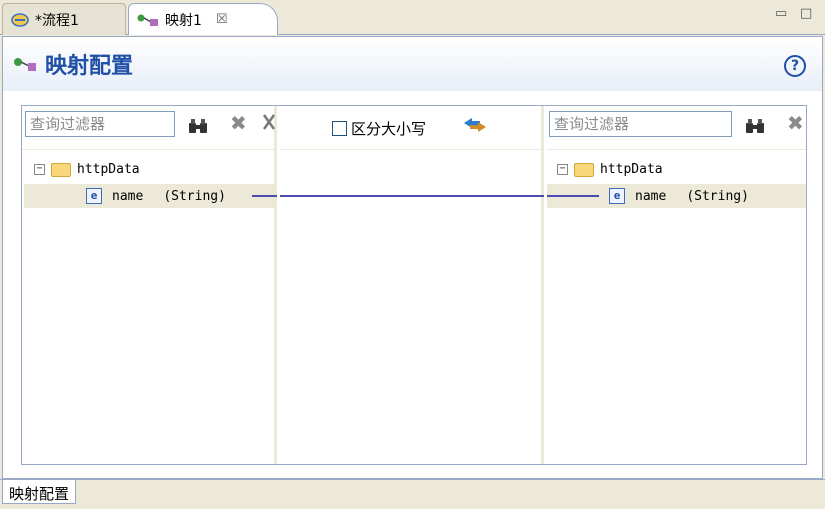 This screenshot has width=825, height=509. Describe the element at coordinates (183, 20) in the screenshot. I see `tab-mapping-label: 映射1` at that location.